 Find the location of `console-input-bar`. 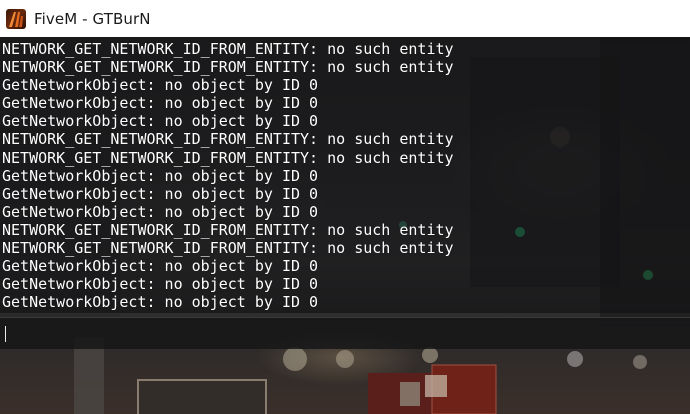

console-input-bar is located at coordinates (345, 333).